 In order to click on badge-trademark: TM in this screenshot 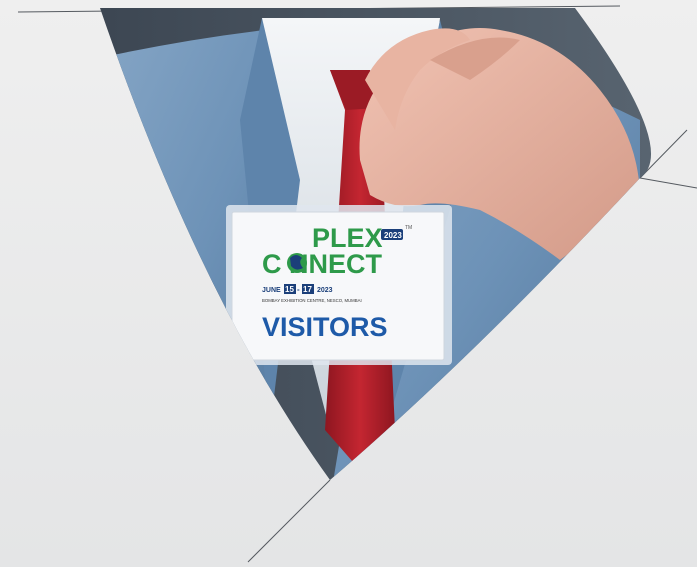, I will do `click(408, 228)`.